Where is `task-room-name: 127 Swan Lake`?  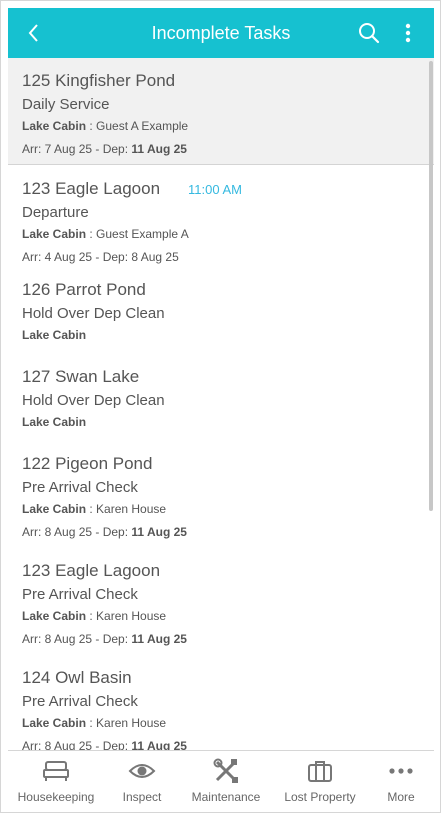 task-room-name: 127 Swan Lake is located at coordinates (81, 376).